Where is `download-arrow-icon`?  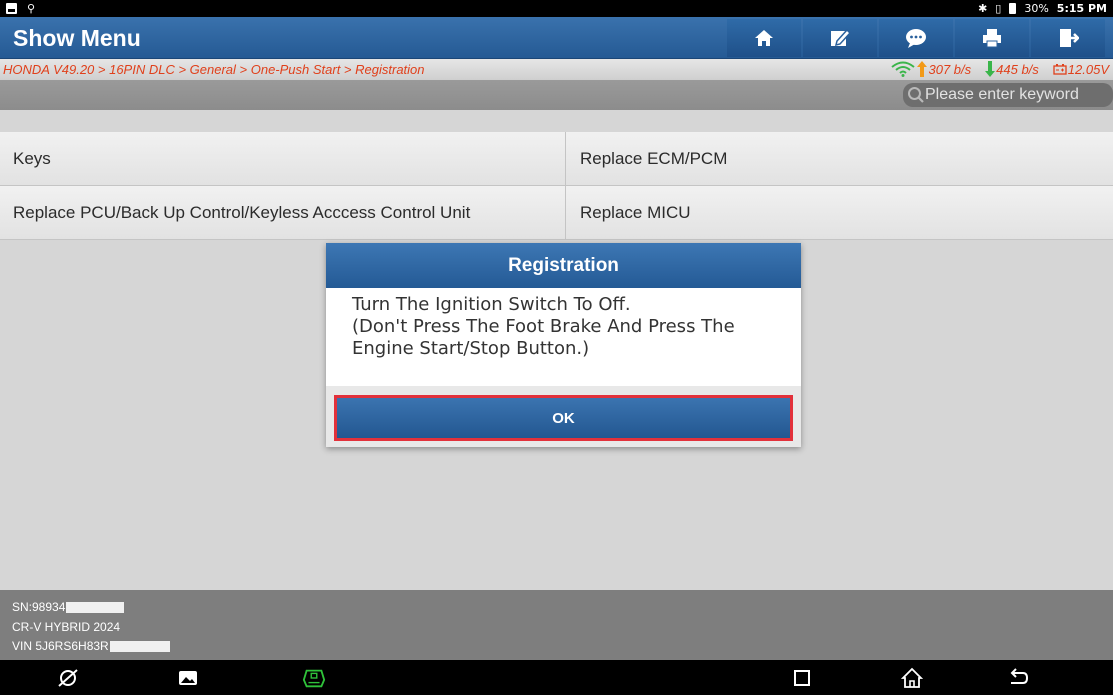
download-arrow-icon is located at coordinates (990, 69).